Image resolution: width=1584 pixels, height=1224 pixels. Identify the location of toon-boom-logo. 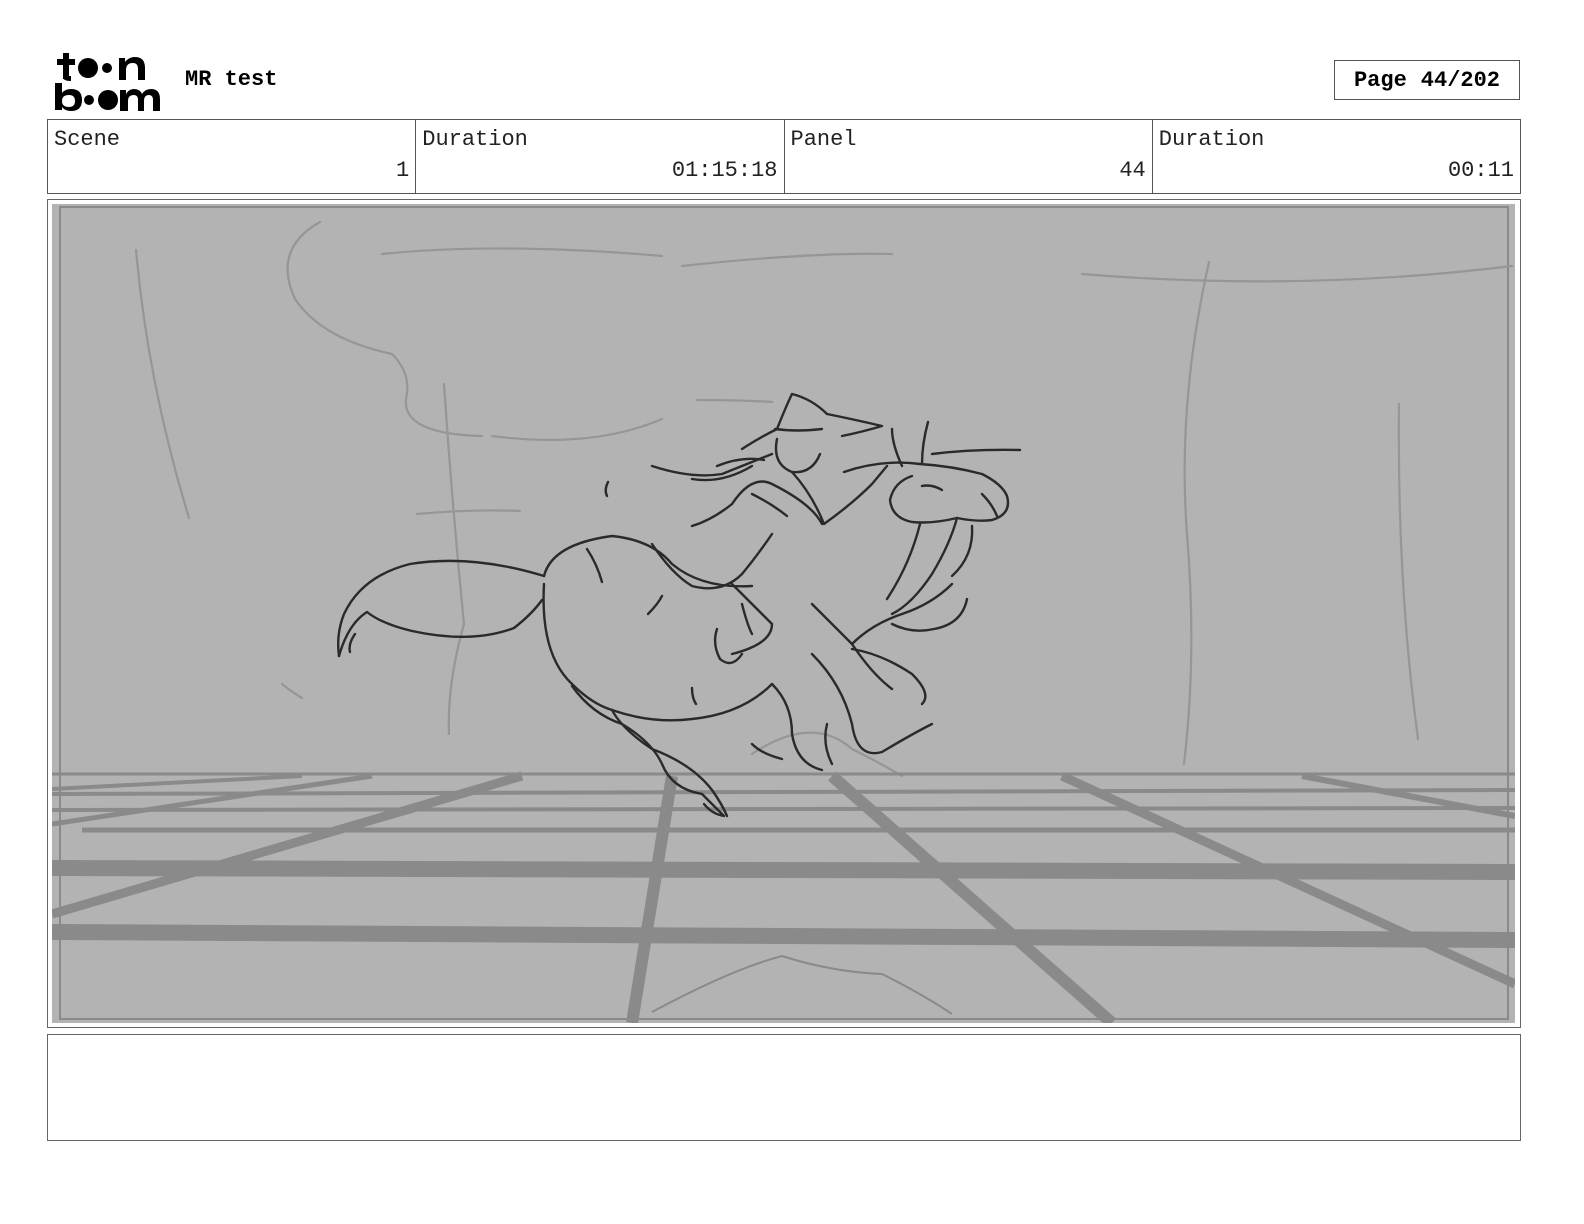
(108, 81).